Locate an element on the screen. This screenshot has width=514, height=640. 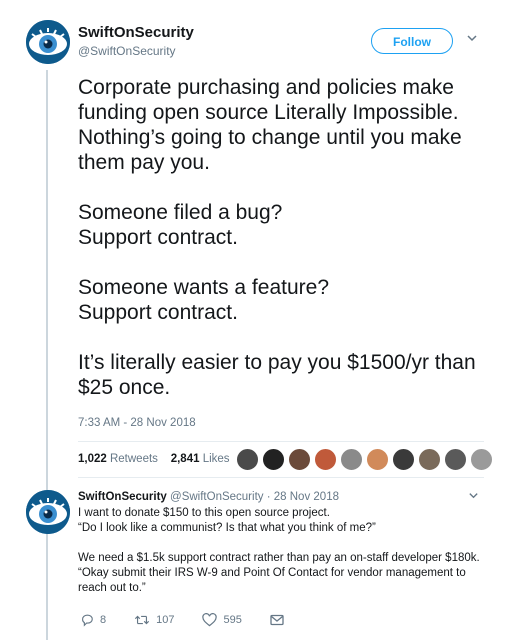
direct-message-button is located at coordinates (277, 620).